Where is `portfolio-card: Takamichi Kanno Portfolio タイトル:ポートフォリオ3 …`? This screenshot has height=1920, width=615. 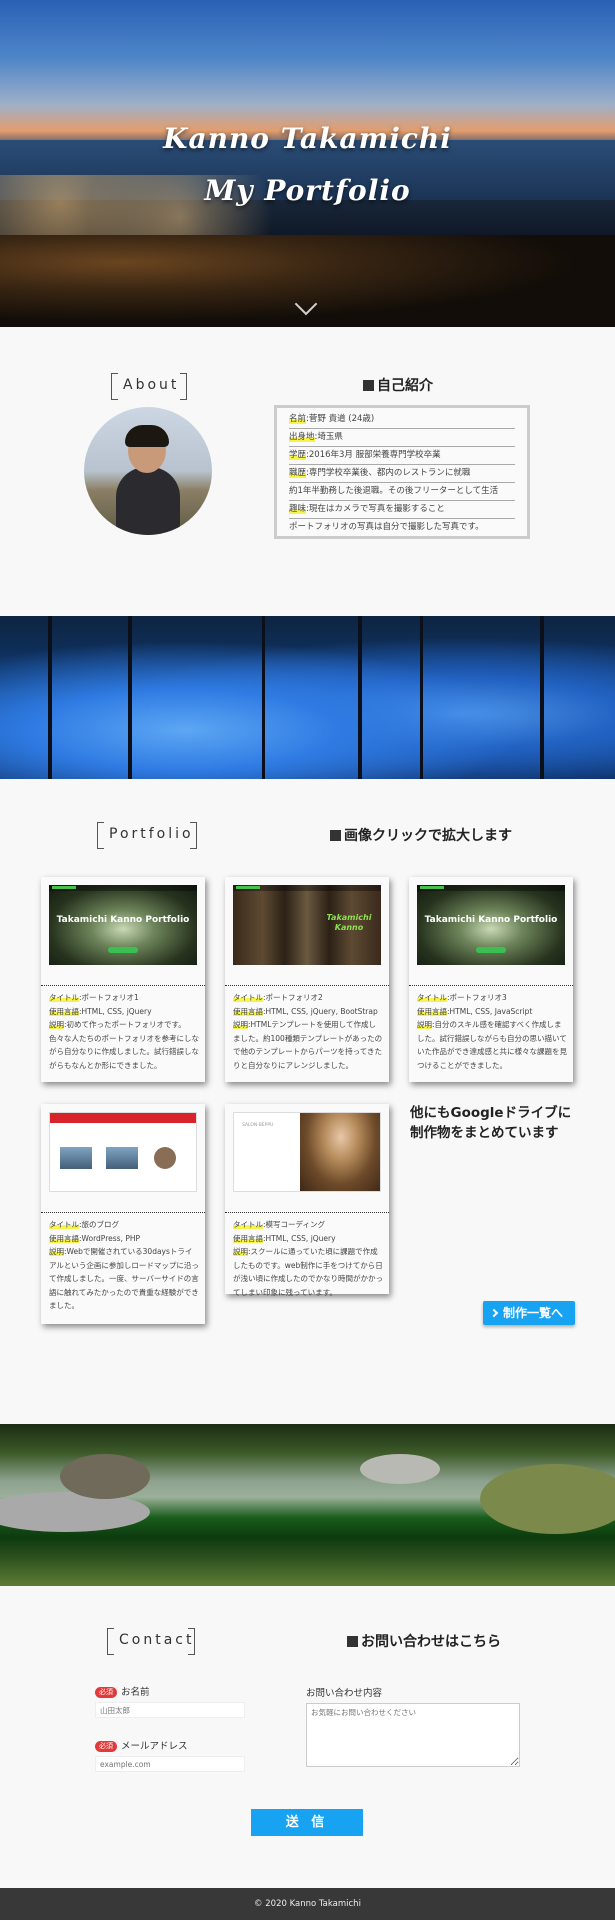 portfolio-card: Takamichi Kanno Portfolio タイトル:ポートフォリオ3 … is located at coordinates (491, 979).